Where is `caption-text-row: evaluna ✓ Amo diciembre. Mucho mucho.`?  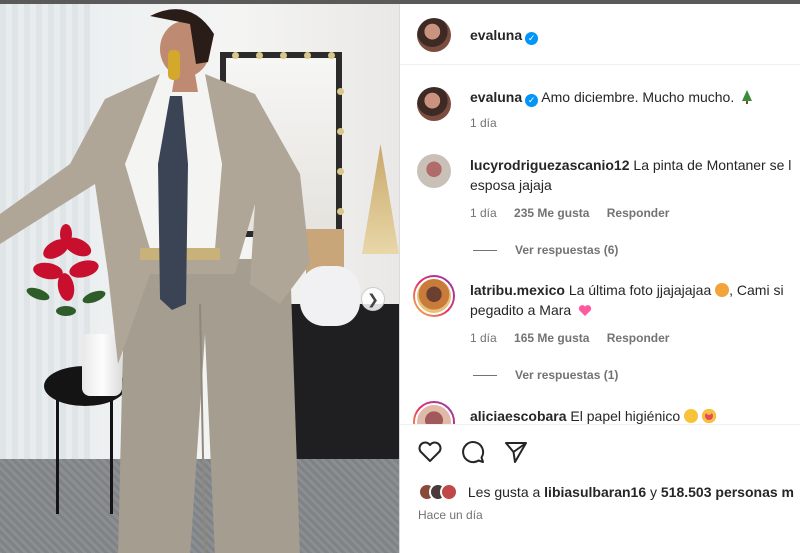 caption-text-row: evaluna ✓ Amo diciembre. Mucho mucho. is located at coordinates (611, 97).